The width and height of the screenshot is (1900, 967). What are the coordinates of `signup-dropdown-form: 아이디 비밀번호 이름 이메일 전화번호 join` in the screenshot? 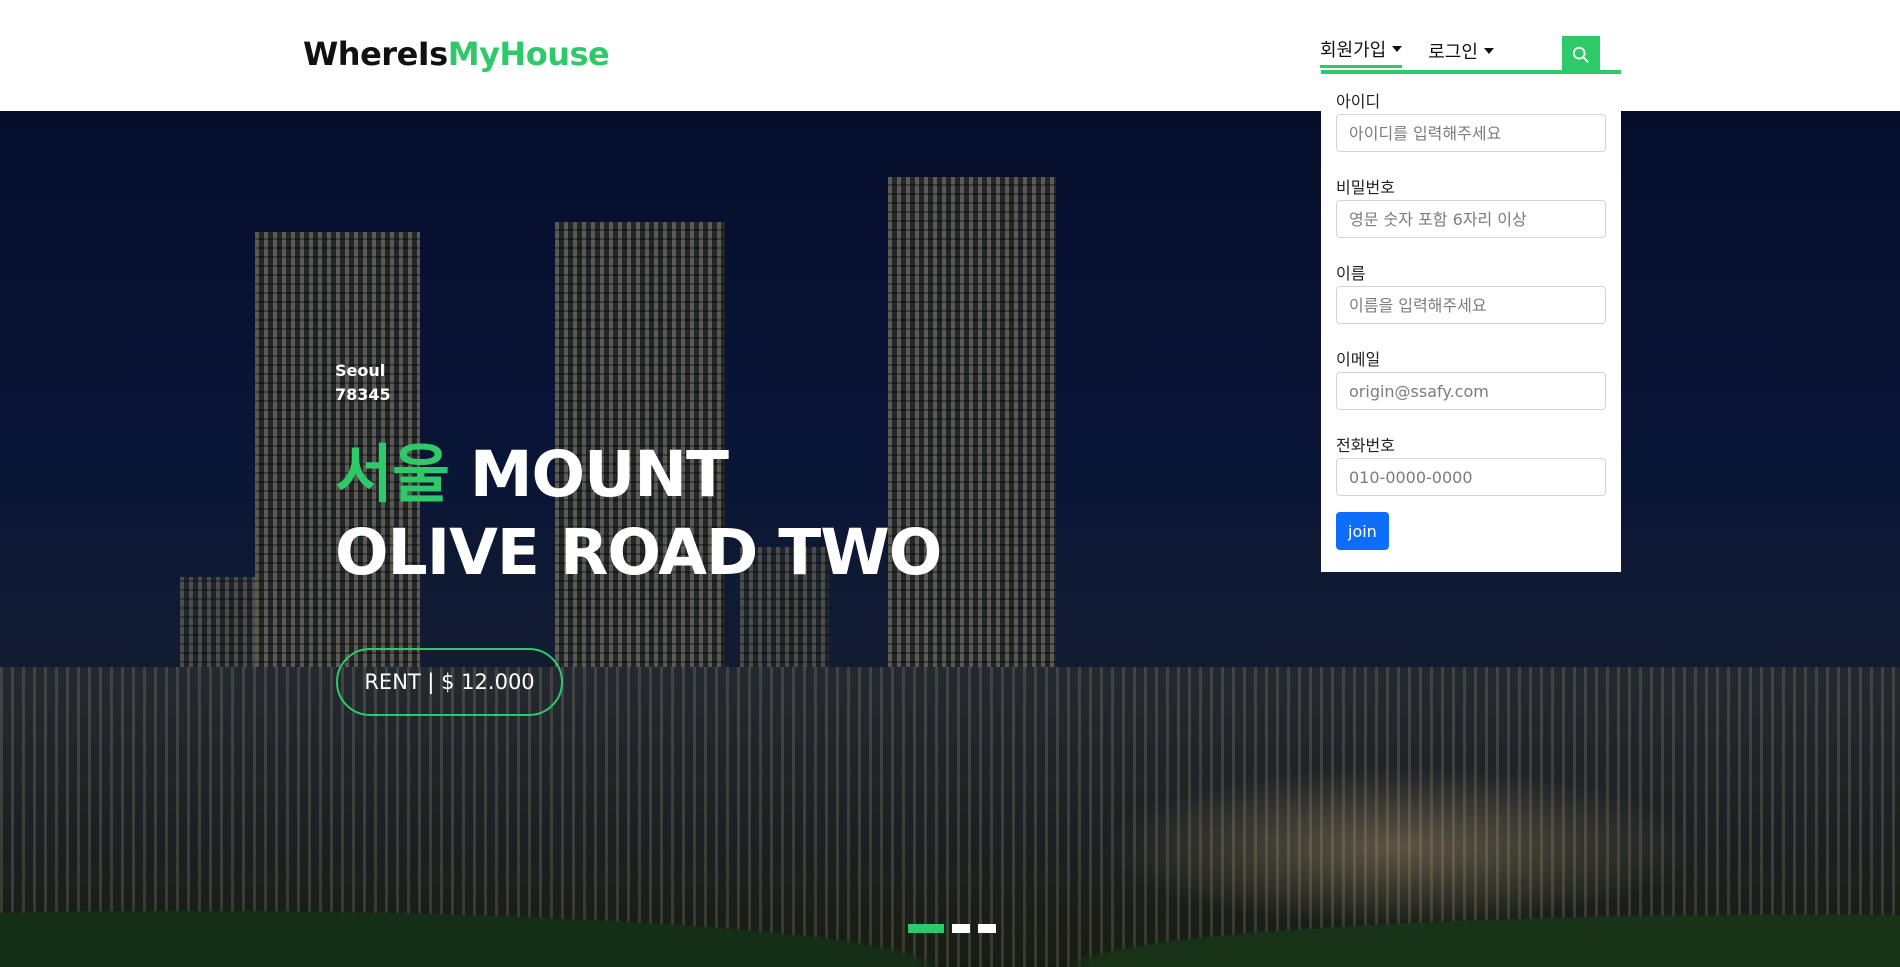 It's located at (1471, 321).